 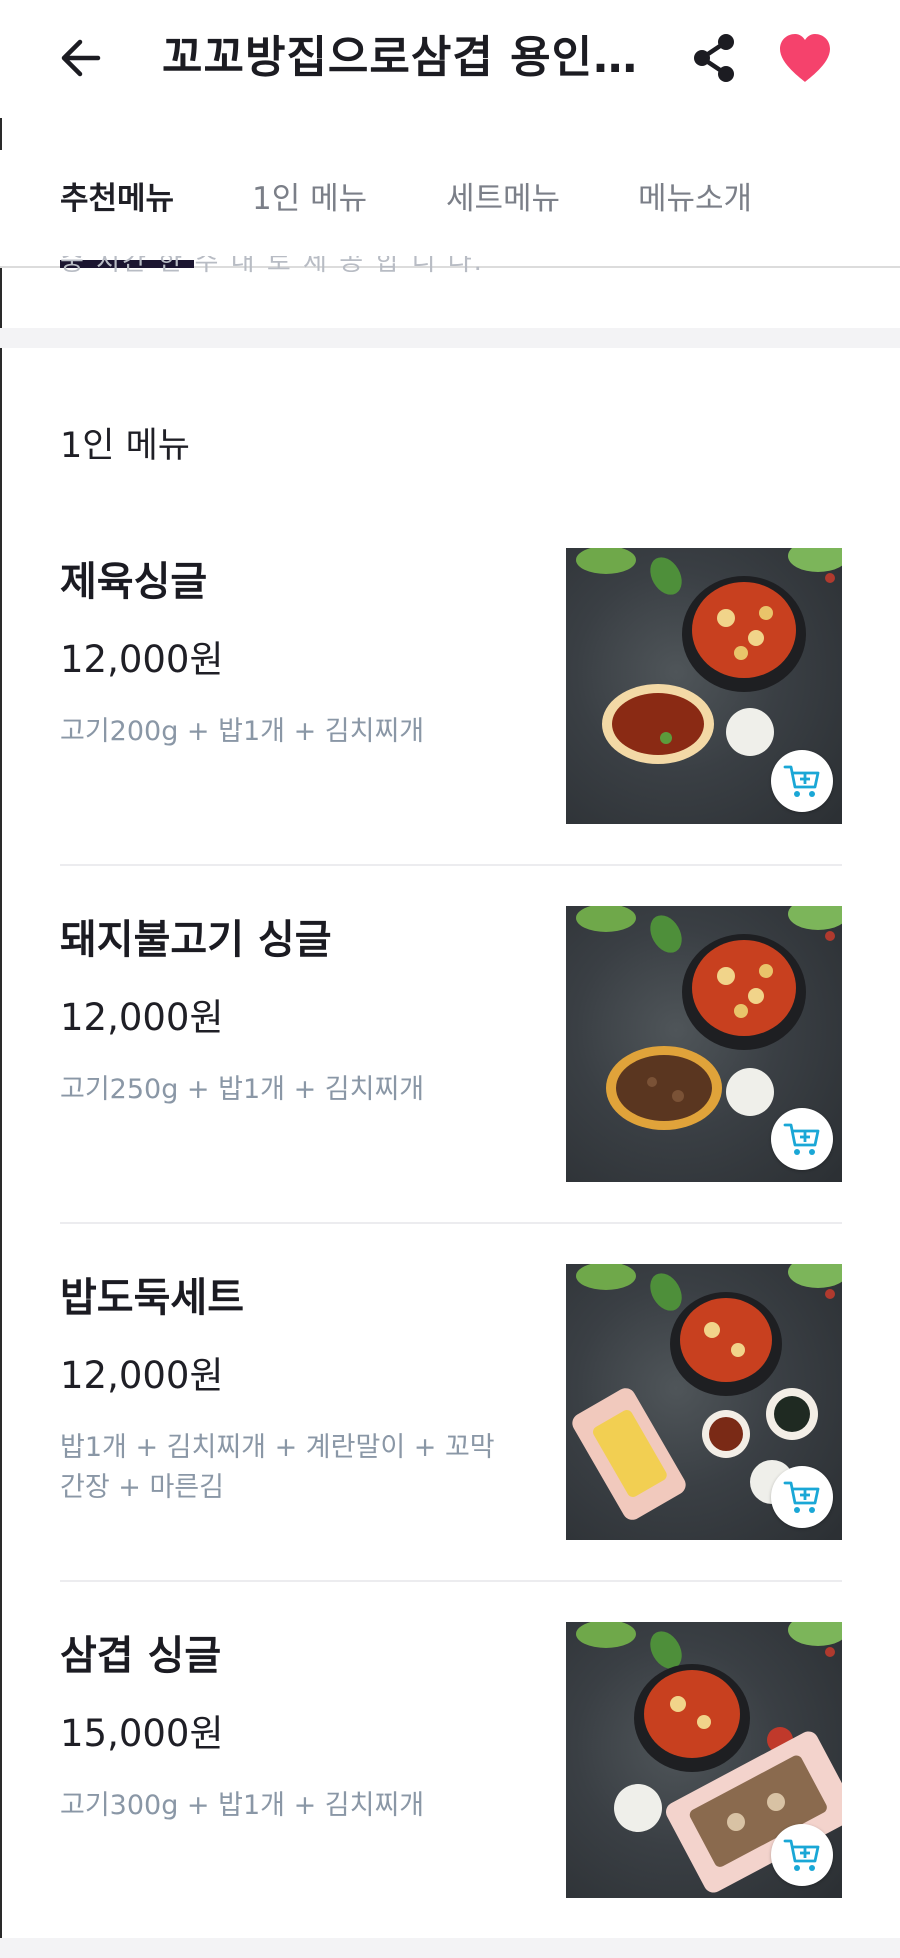 What do you see at coordinates (272, 266) in the screenshot?
I see `previous-section-text: 중 시간 한 주 내 로 제 공 합 니 다.` at bounding box center [272, 266].